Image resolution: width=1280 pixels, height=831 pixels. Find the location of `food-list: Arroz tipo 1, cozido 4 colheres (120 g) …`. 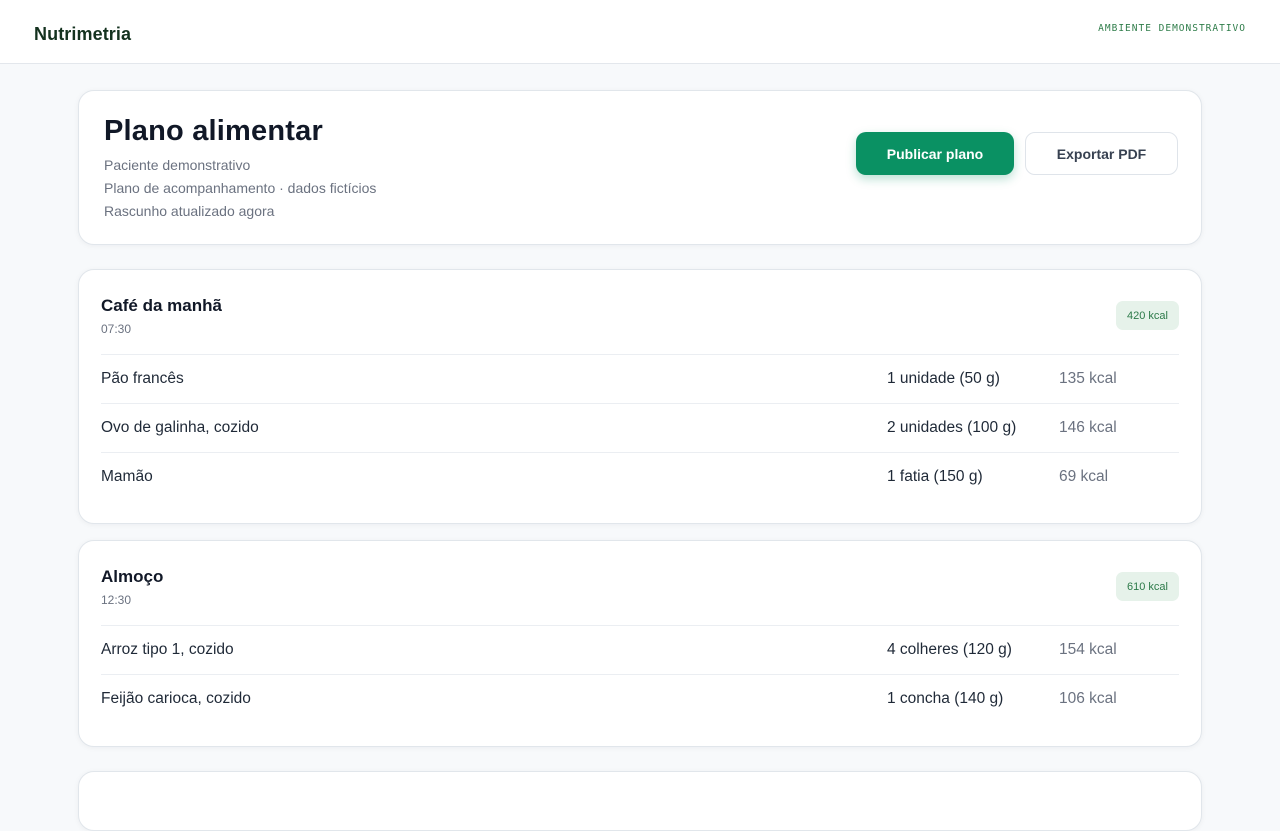

food-list: Arroz tipo 1, cozido 4 colheres (120 g) … is located at coordinates (640, 674).